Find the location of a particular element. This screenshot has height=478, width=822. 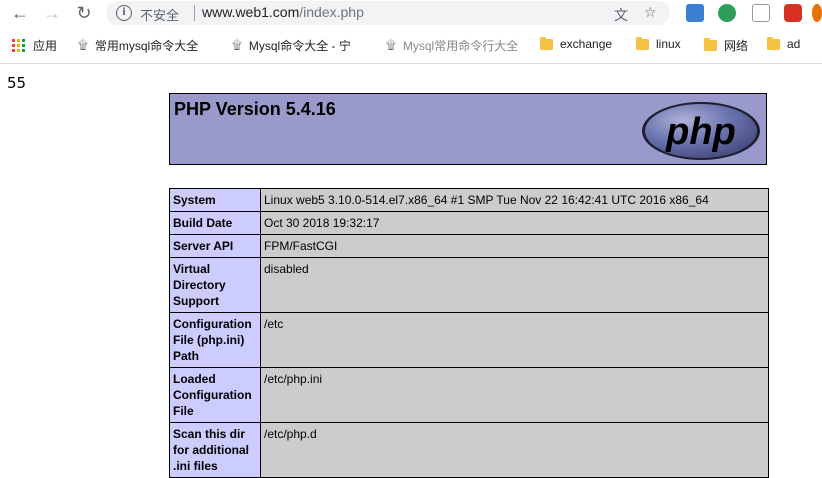

bookmark-mysql-2: ۩ Mysql命令大全 - 宁 is located at coordinates (291, 45).